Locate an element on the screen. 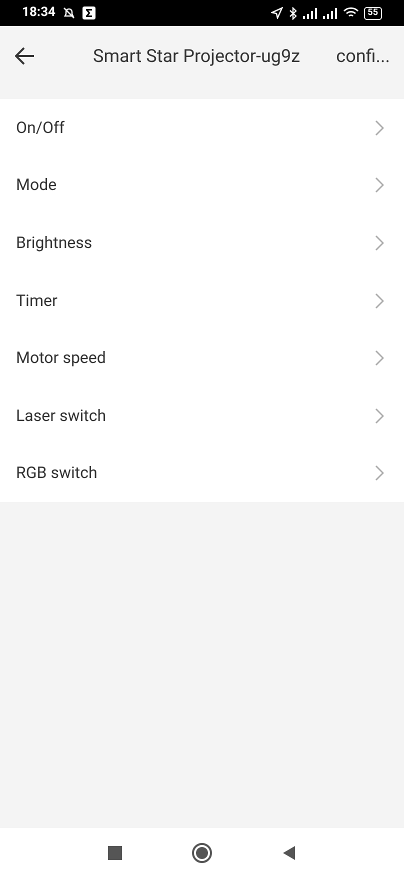 Image resolution: width=404 pixels, height=877 pixels. location-icon is located at coordinates (276, 13).